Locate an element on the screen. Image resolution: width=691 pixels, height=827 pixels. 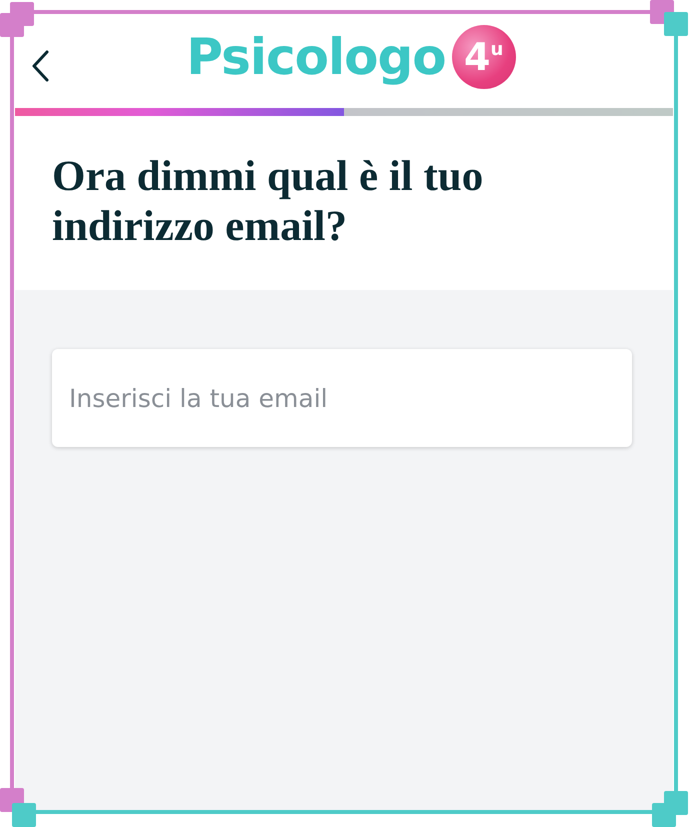
logo-badge: 4$^{u}$ is located at coordinates (484, 56).